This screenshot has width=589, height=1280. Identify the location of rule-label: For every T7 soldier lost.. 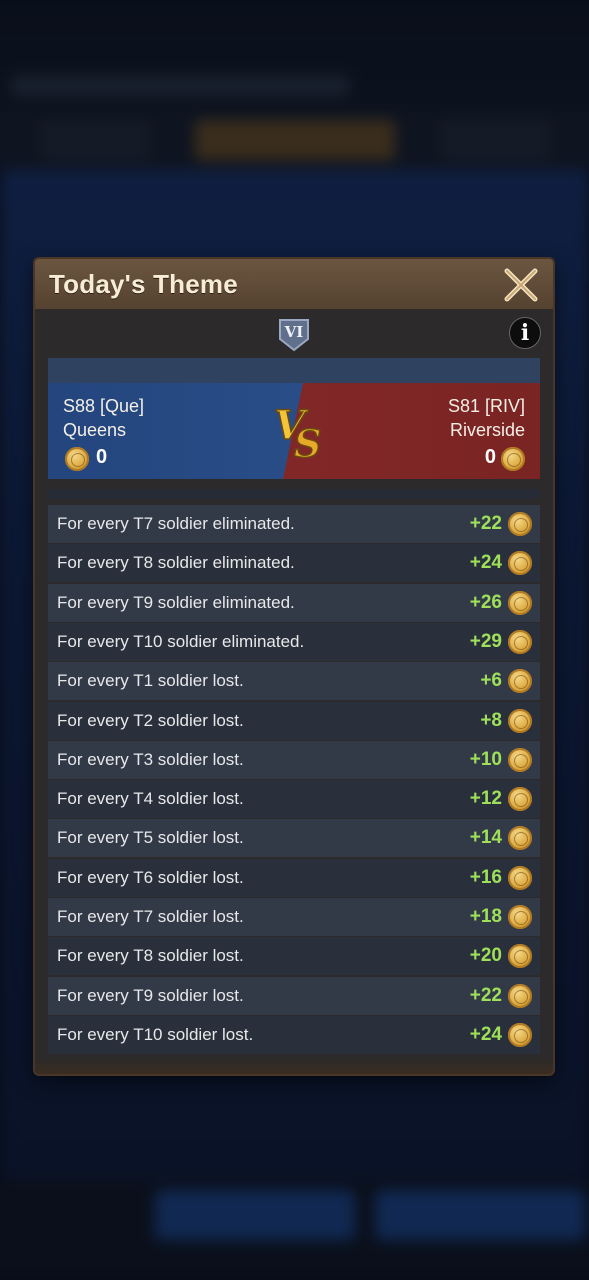
(150, 916).